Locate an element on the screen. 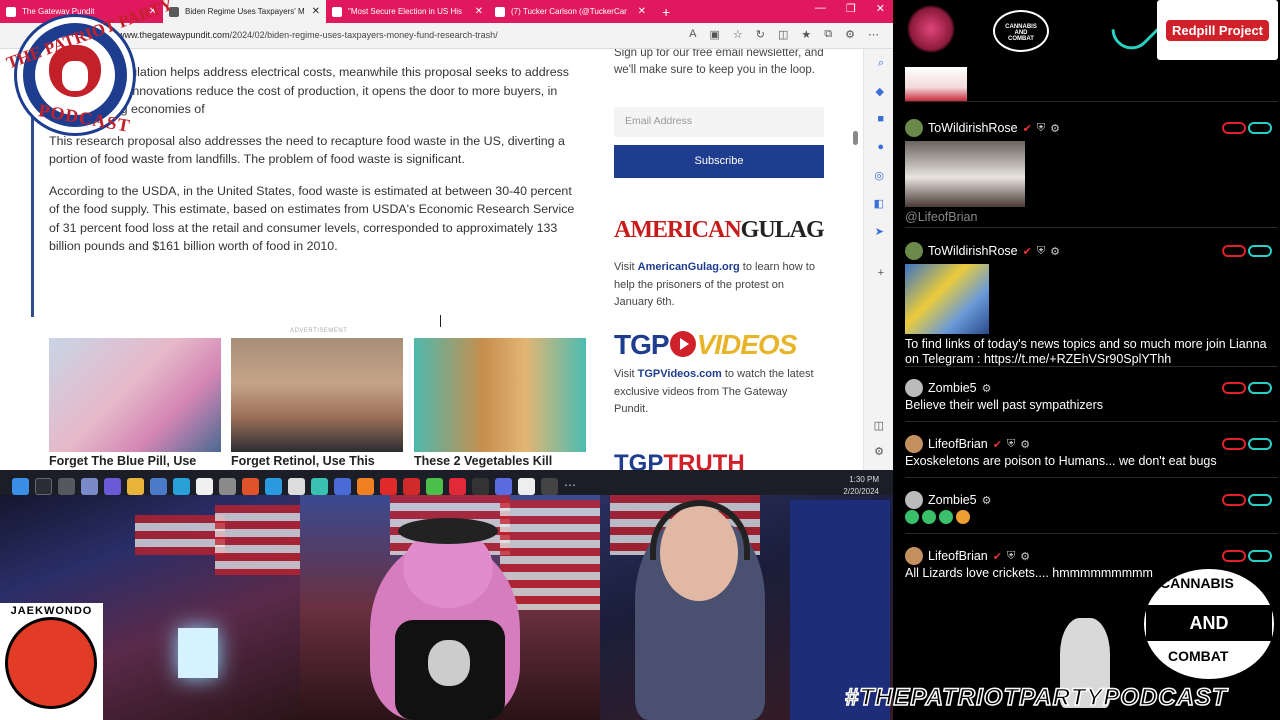 The image size is (1280, 720). ad-headline: Forget The Blue Pill, Use is located at coordinates (122, 461).